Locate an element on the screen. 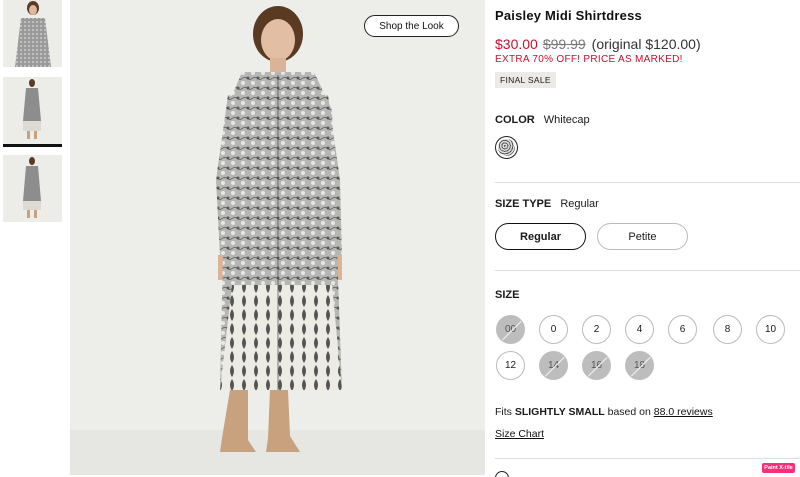 The height and width of the screenshot is (477, 800). swatch-pattern is located at coordinates (506, 147).